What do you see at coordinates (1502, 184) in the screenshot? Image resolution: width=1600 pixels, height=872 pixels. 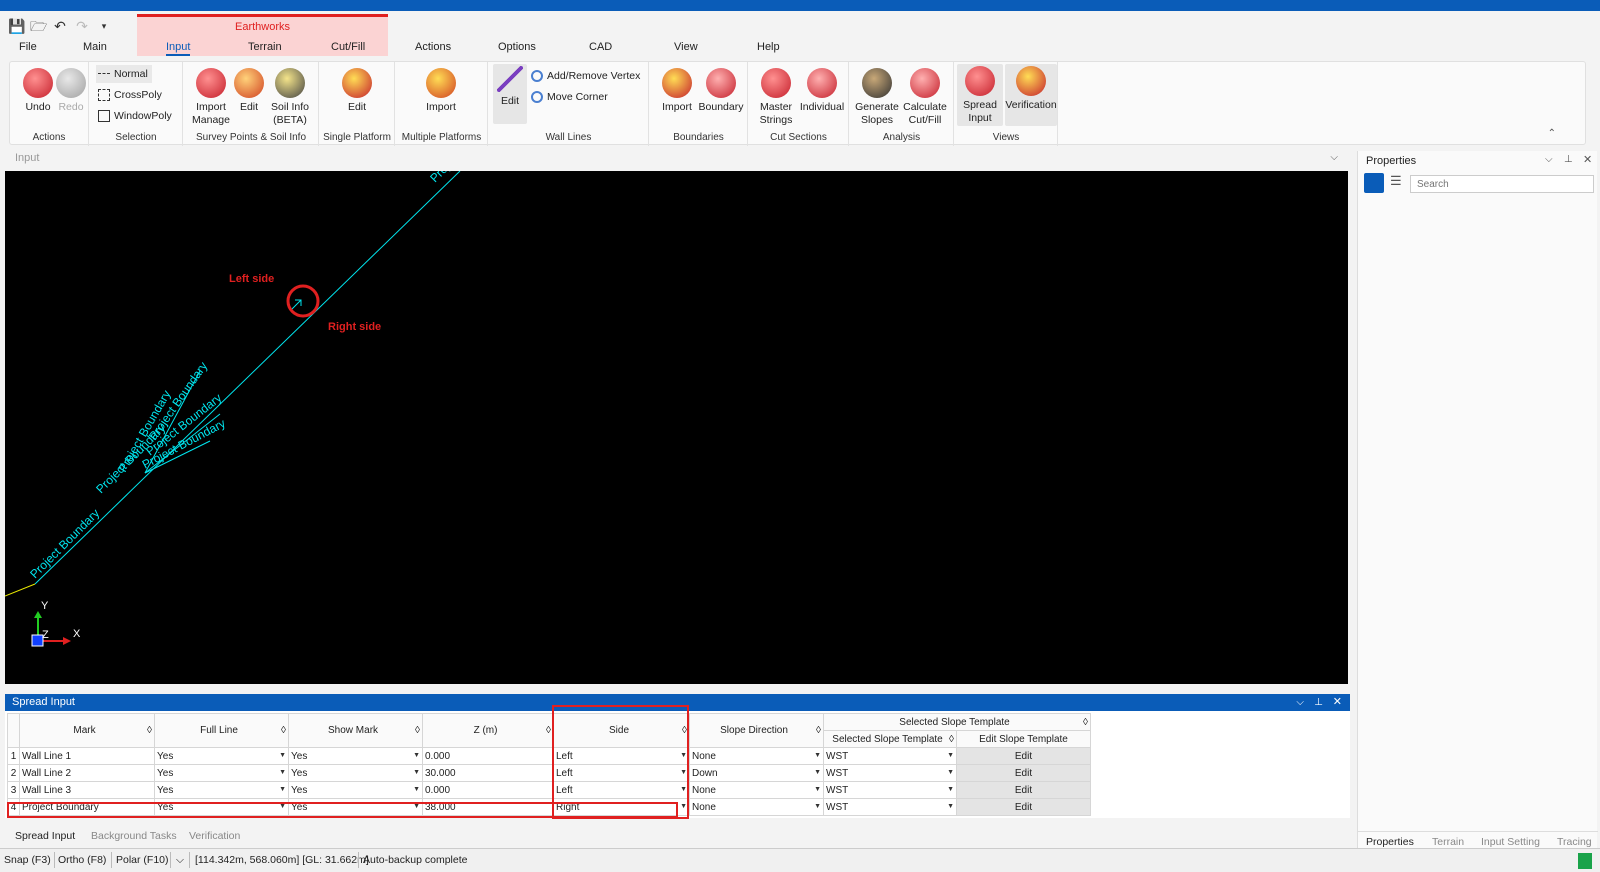 I see `properties-search-input` at bounding box center [1502, 184].